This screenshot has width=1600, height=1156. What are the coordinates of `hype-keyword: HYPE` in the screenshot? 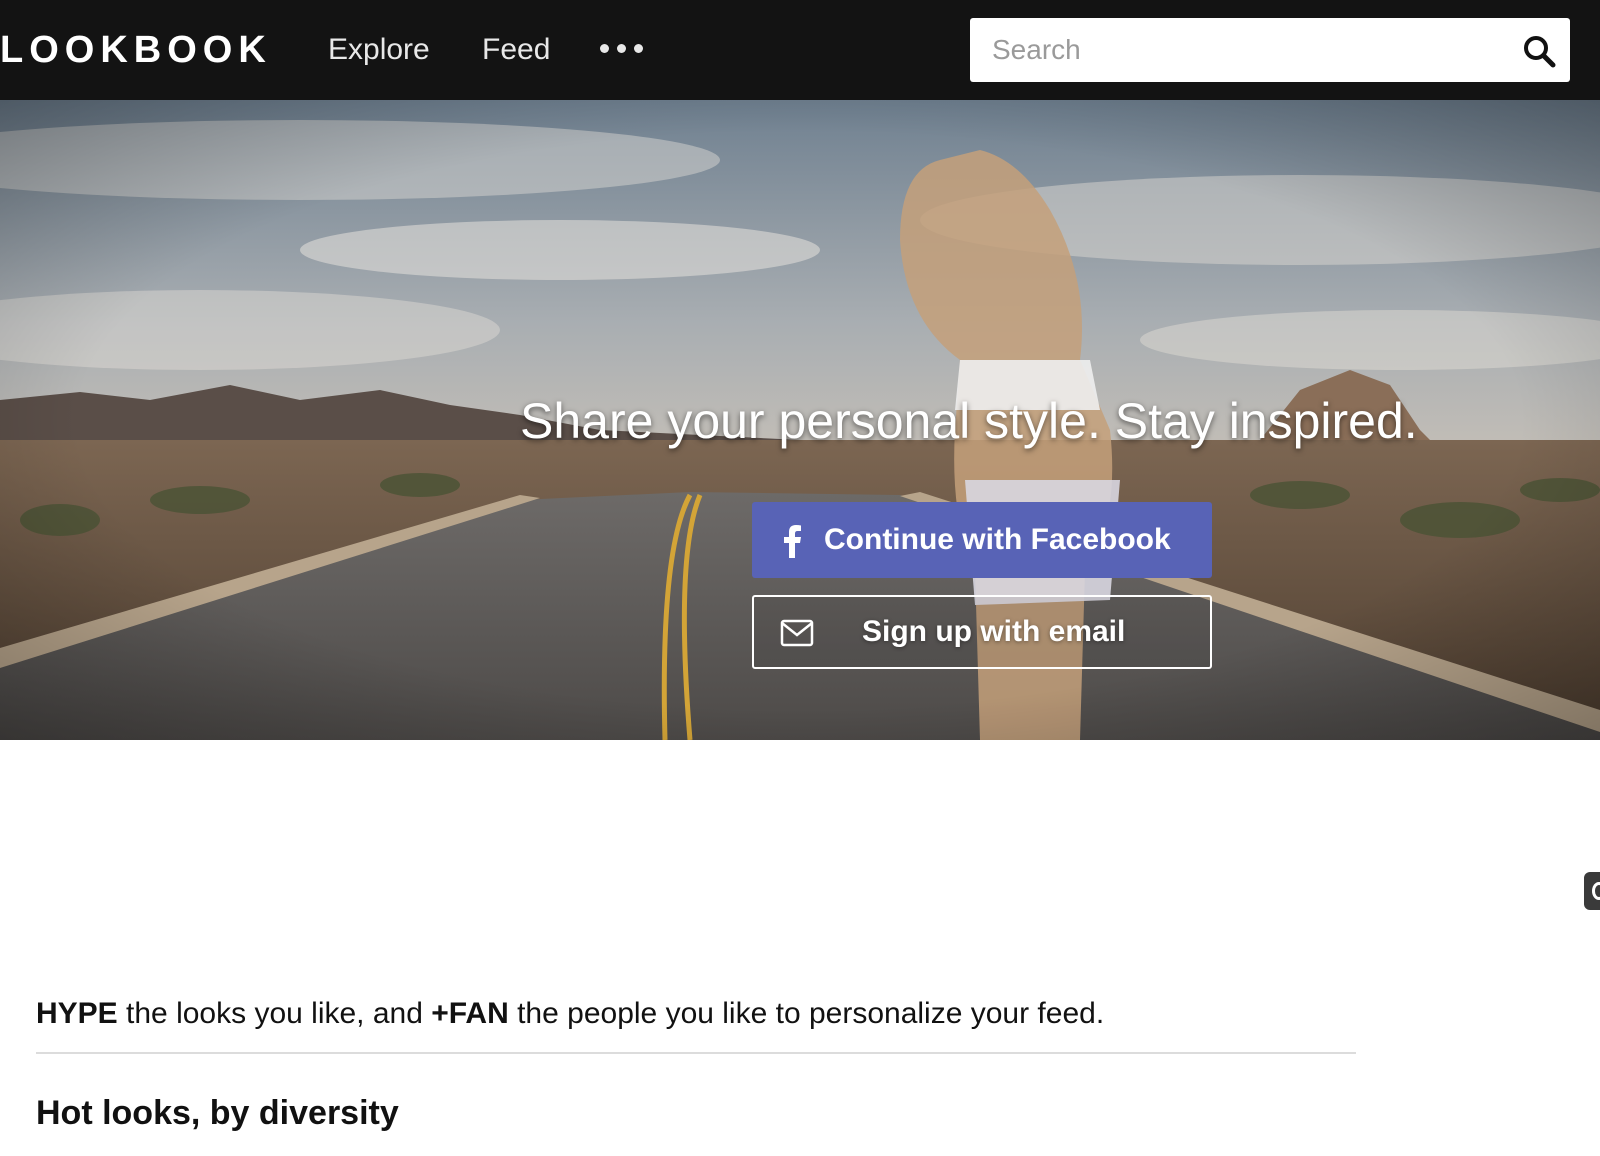 It's located at (77, 1013).